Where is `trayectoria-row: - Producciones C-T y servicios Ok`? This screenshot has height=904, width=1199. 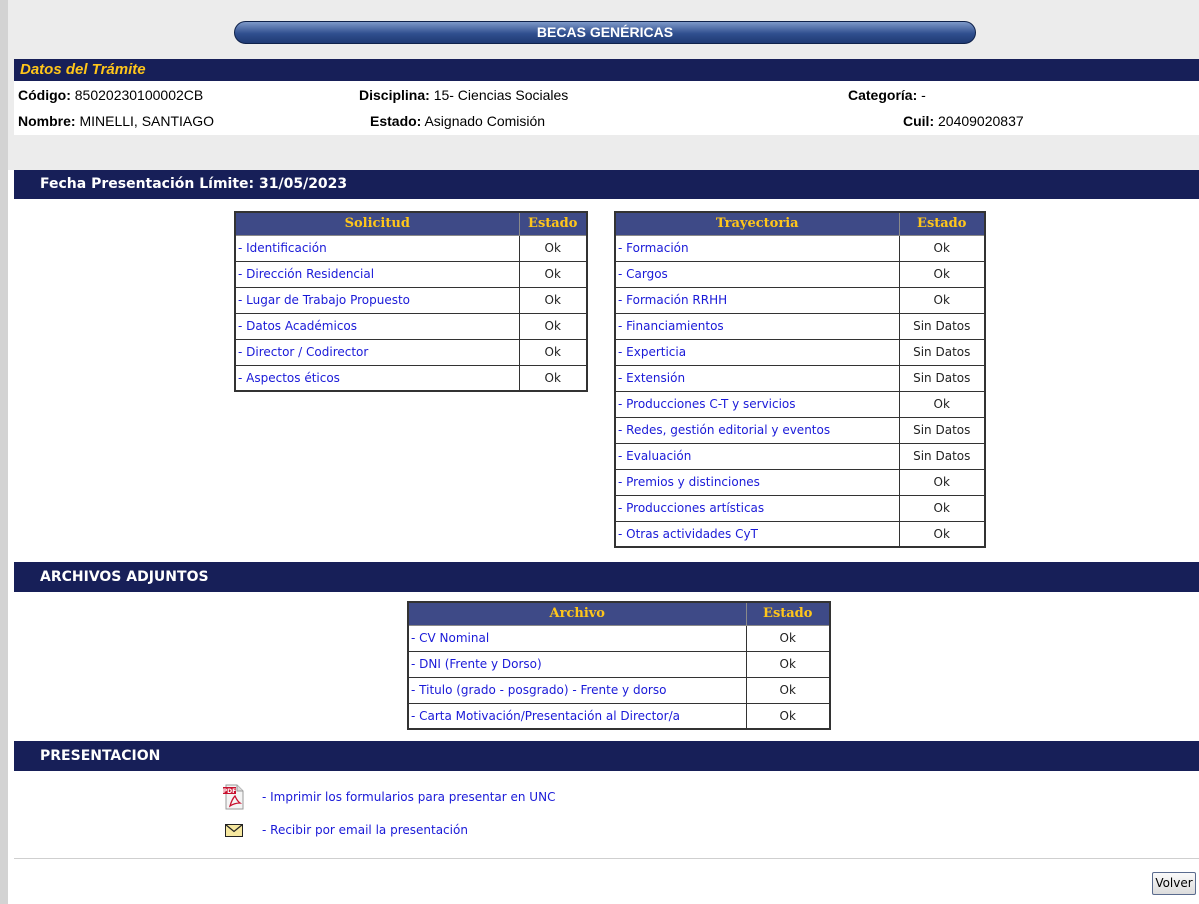
trayectoria-row: - Producciones C-T y servicios Ok is located at coordinates (800, 404).